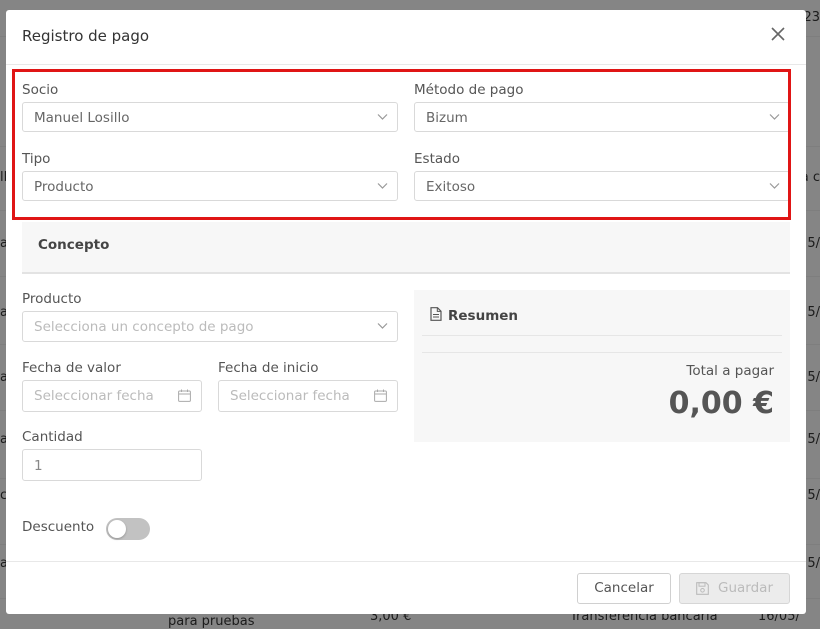  I want to click on estado-label: Estado, so click(437, 159).